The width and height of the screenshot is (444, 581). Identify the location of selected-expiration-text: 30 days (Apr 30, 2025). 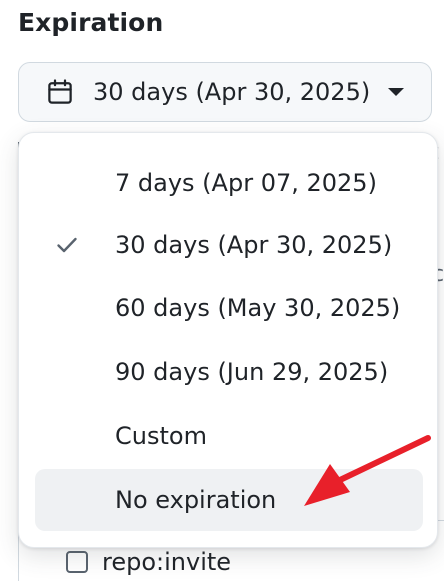
(232, 92).